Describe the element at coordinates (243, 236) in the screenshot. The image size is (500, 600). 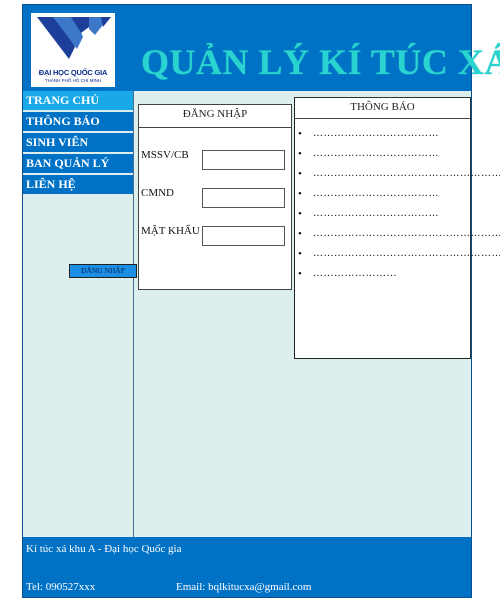
I see `password-input` at that location.